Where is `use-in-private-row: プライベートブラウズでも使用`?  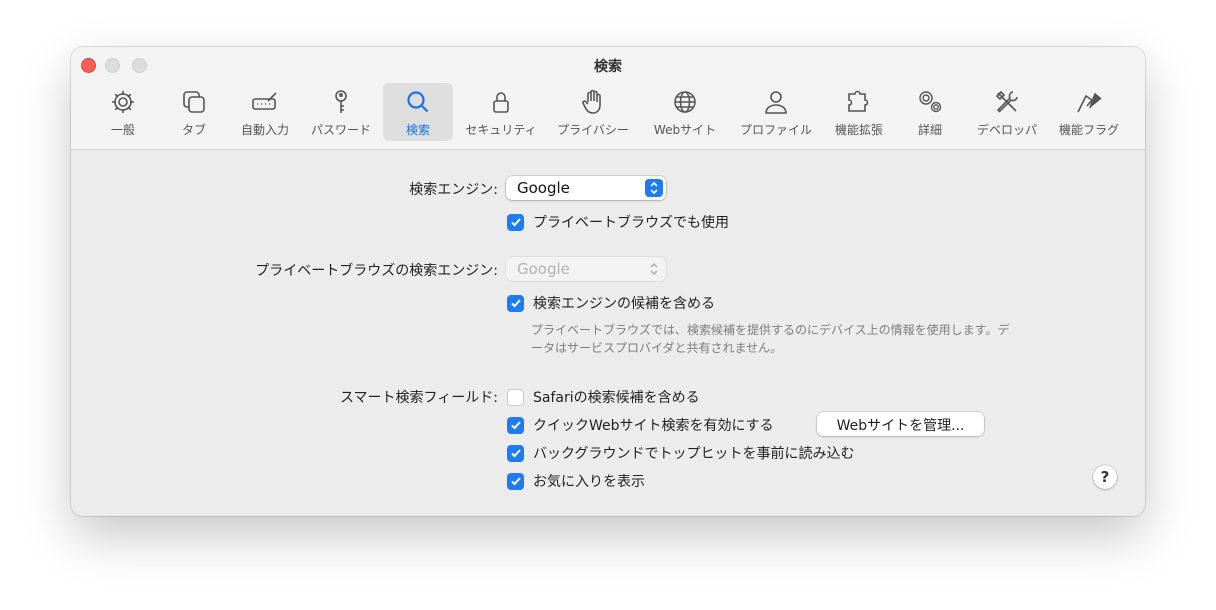 use-in-private-row: プライベートブラウズでも使用 is located at coordinates (618, 222).